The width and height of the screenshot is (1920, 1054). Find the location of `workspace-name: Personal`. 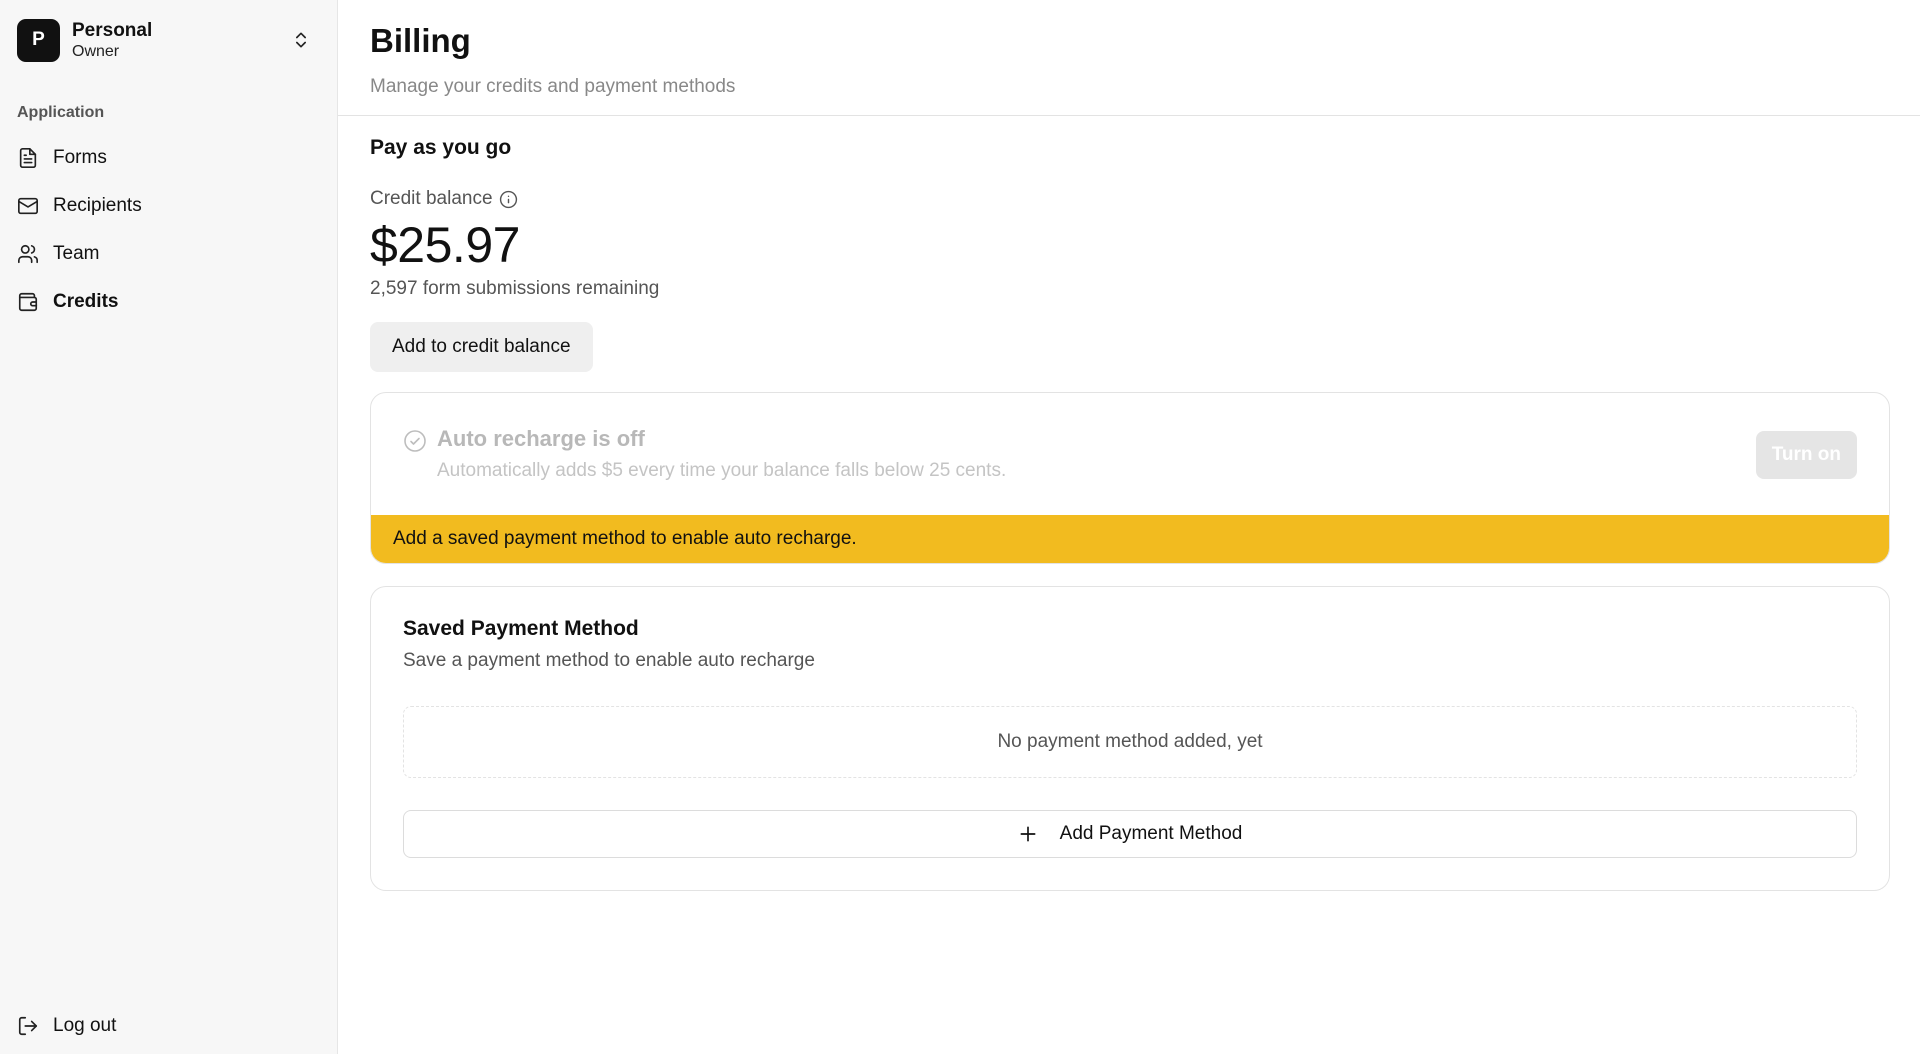

workspace-name: Personal is located at coordinates (112, 30).